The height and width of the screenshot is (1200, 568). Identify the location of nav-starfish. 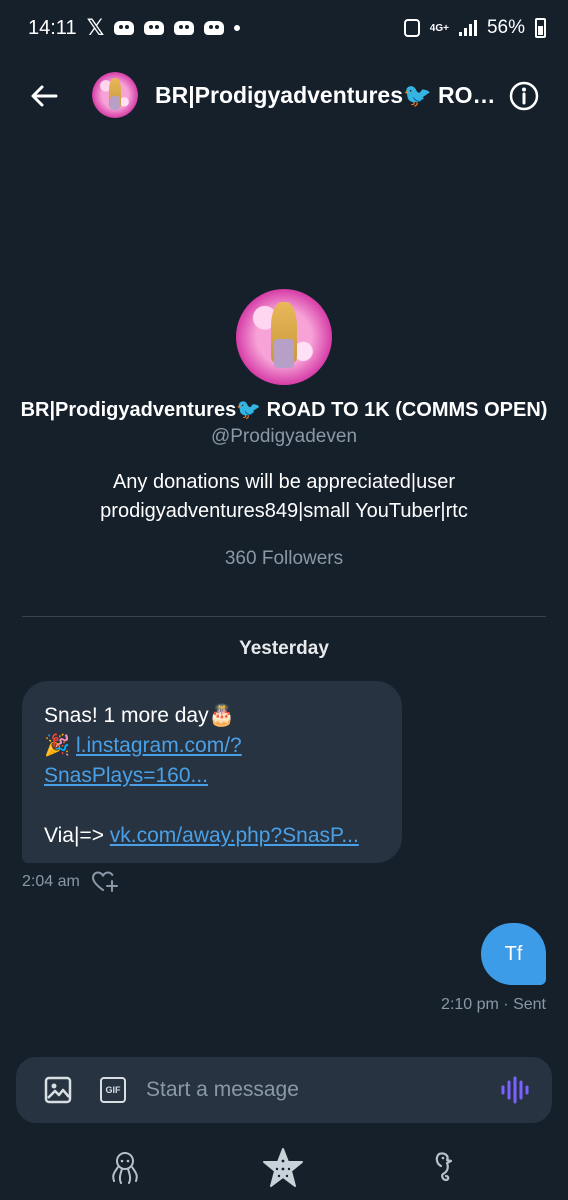
(283, 1168).